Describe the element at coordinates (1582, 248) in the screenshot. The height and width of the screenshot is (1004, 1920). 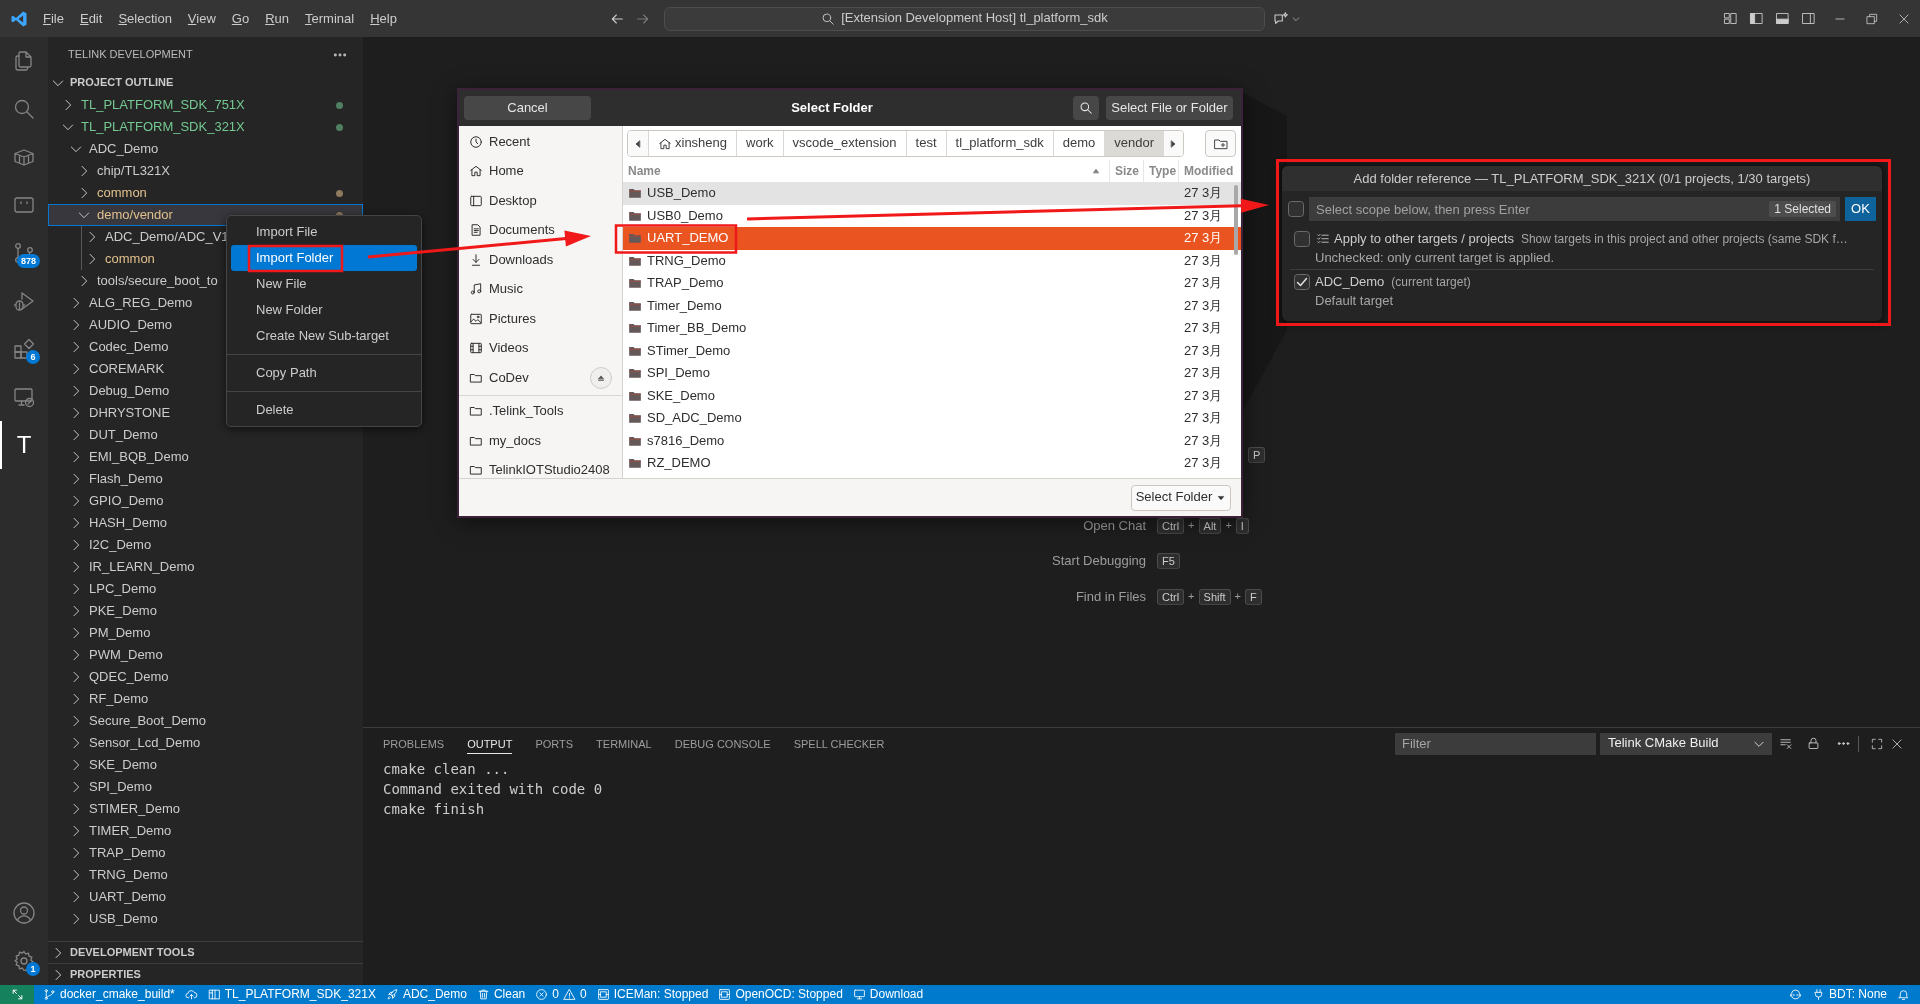
I see `pick-item: Apply to other targets / projects Show targets in this project and other projects (same SDK f… Unchecked: only current target is applied.` at that location.